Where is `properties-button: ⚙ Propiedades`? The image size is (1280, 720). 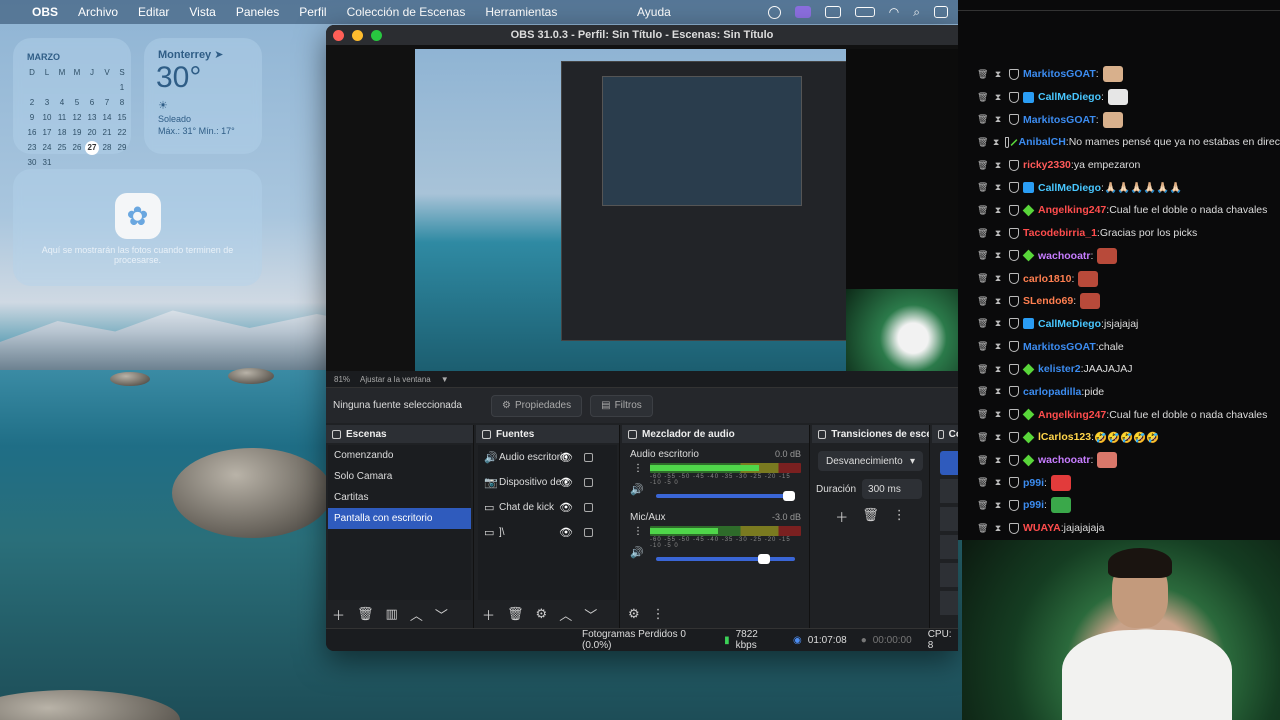 properties-button: ⚙ Propiedades is located at coordinates (537, 405).